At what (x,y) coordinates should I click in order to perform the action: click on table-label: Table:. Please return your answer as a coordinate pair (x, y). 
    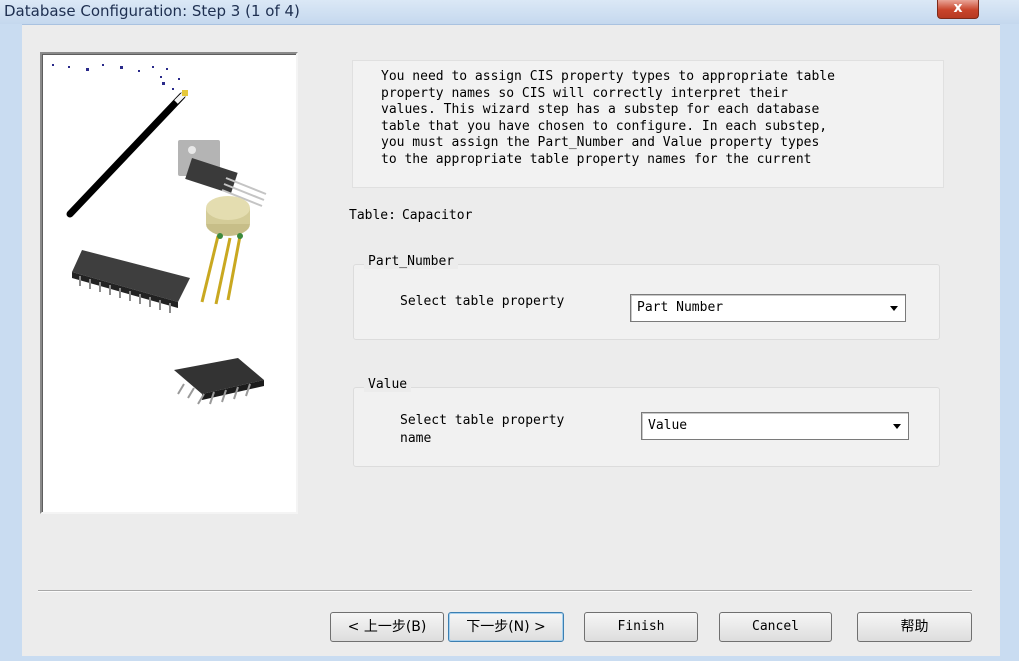
    Looking at the image, I should click on (372, 215).